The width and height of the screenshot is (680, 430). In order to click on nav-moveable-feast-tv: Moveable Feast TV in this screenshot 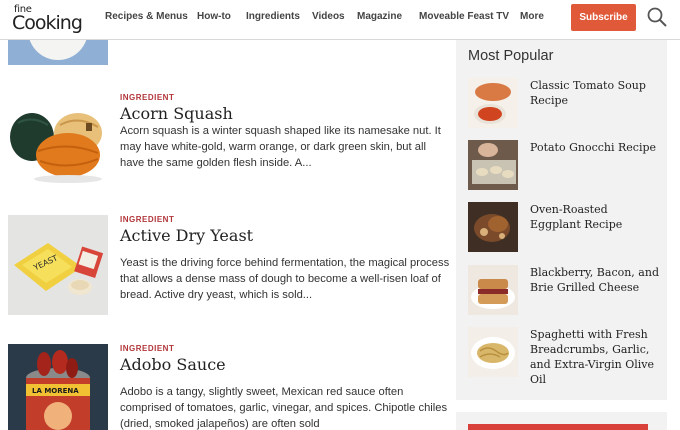, I will do `click(464, 16)`.